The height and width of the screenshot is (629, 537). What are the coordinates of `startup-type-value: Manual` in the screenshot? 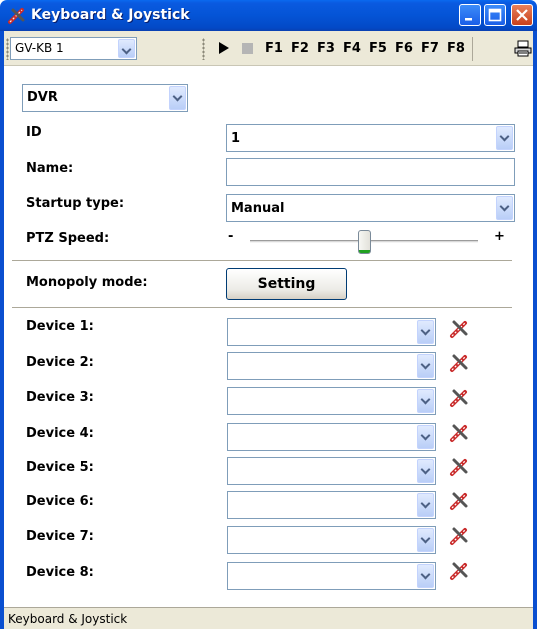 It's located at (258, 208).